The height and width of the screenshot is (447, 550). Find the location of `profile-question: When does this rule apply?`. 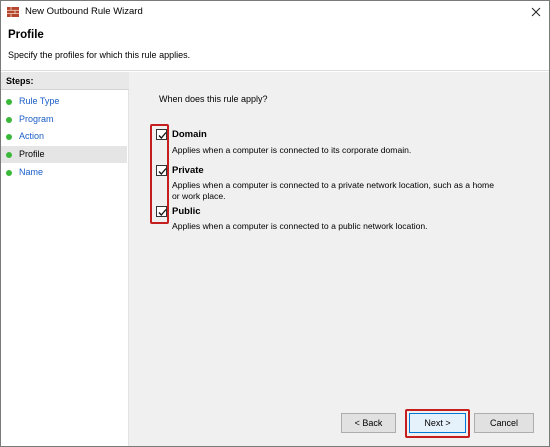

profile-question: When does this rule apply? is located at coordinates (213, 99).